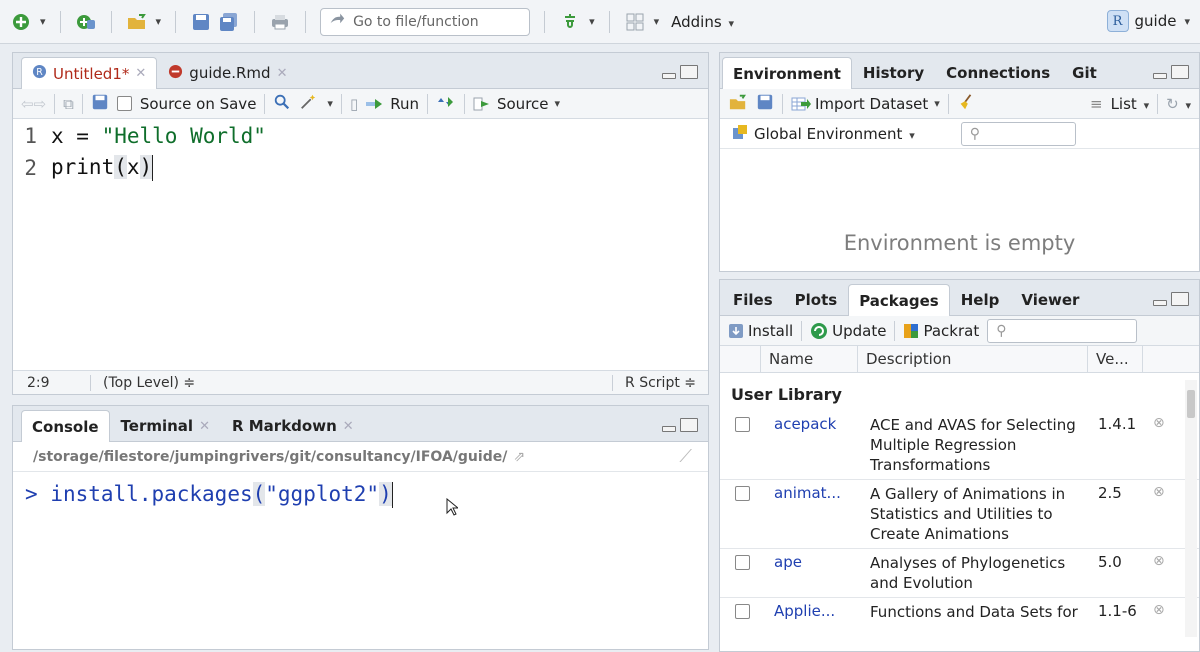  What do you see at coordinates (966, 104) in the screenshot?
I see `broom-icon` at bounding box center [966, 104].